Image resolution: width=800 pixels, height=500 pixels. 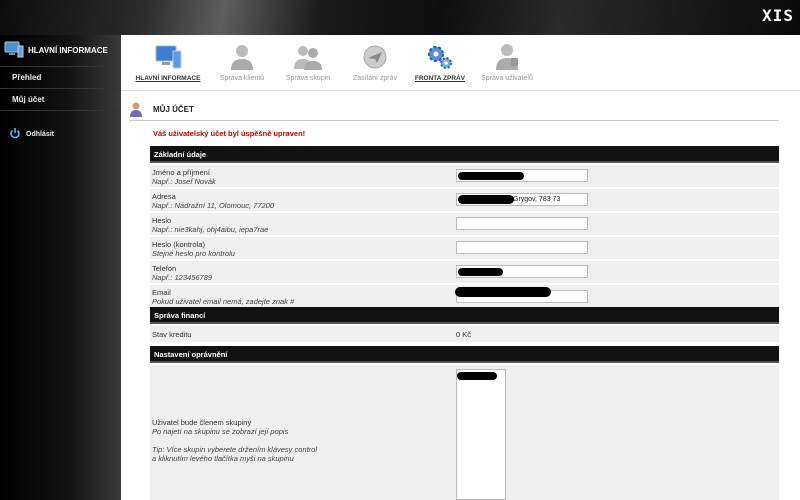 What do you see at coordinates (136, 110) in the screenshot?
I see `user-avatar-icon` at bounding box center [136, 110].